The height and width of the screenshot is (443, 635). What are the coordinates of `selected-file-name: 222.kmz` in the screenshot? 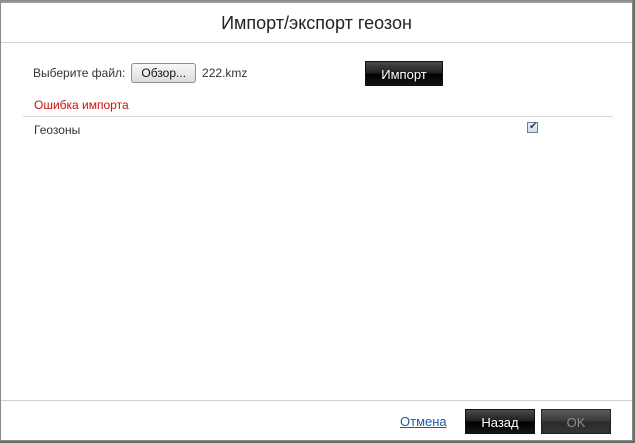 It's located at (225, 73).